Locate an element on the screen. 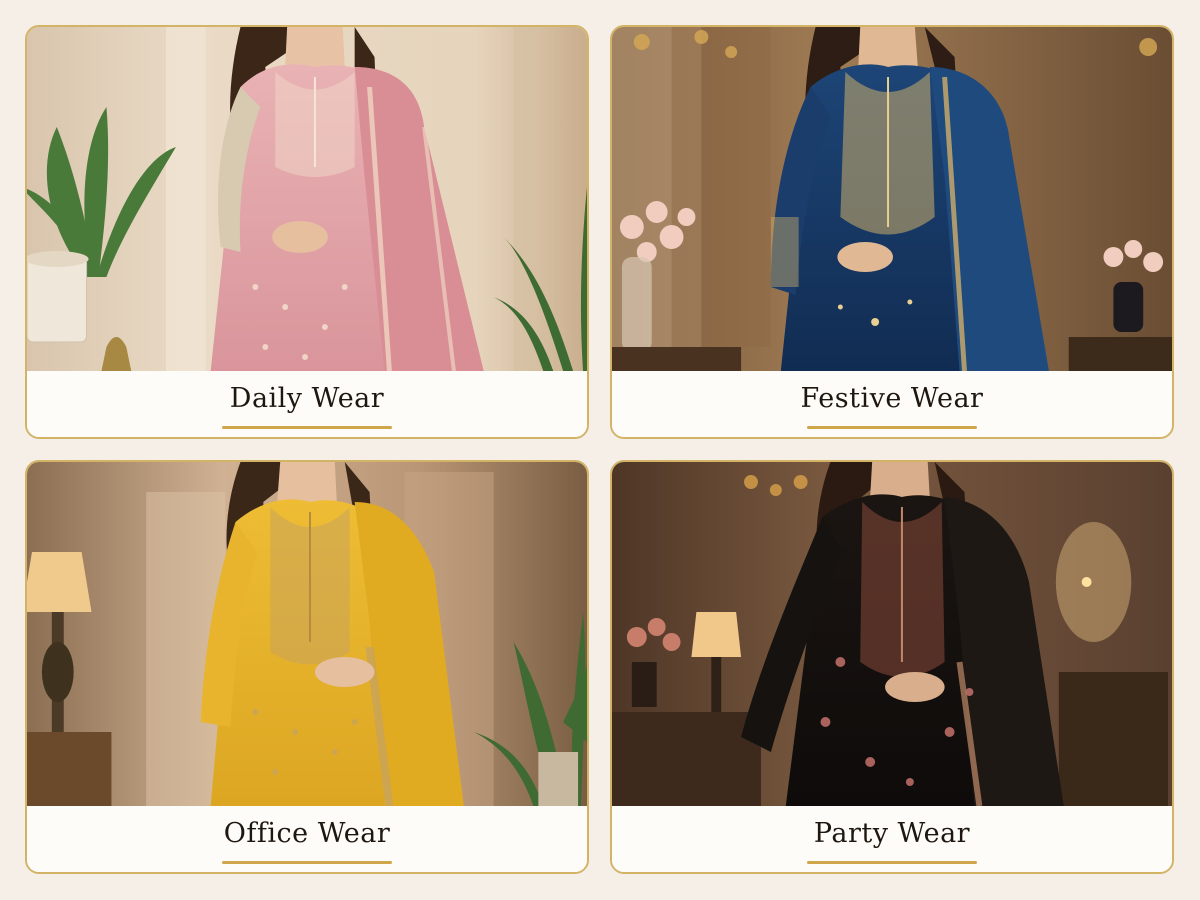 The image size is (1200, 900). category-title: Festive Wear is located at coordinates (892, 398).